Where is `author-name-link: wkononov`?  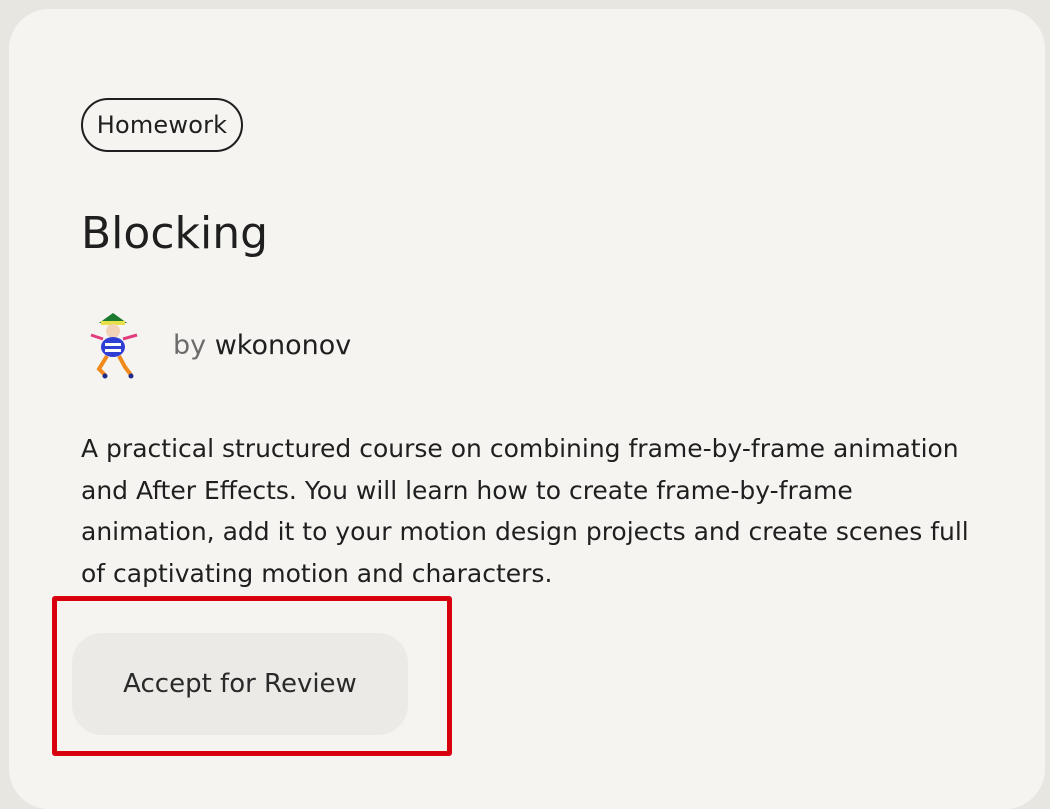
author-name-link: wkononov is located at coordinates (283, 345).